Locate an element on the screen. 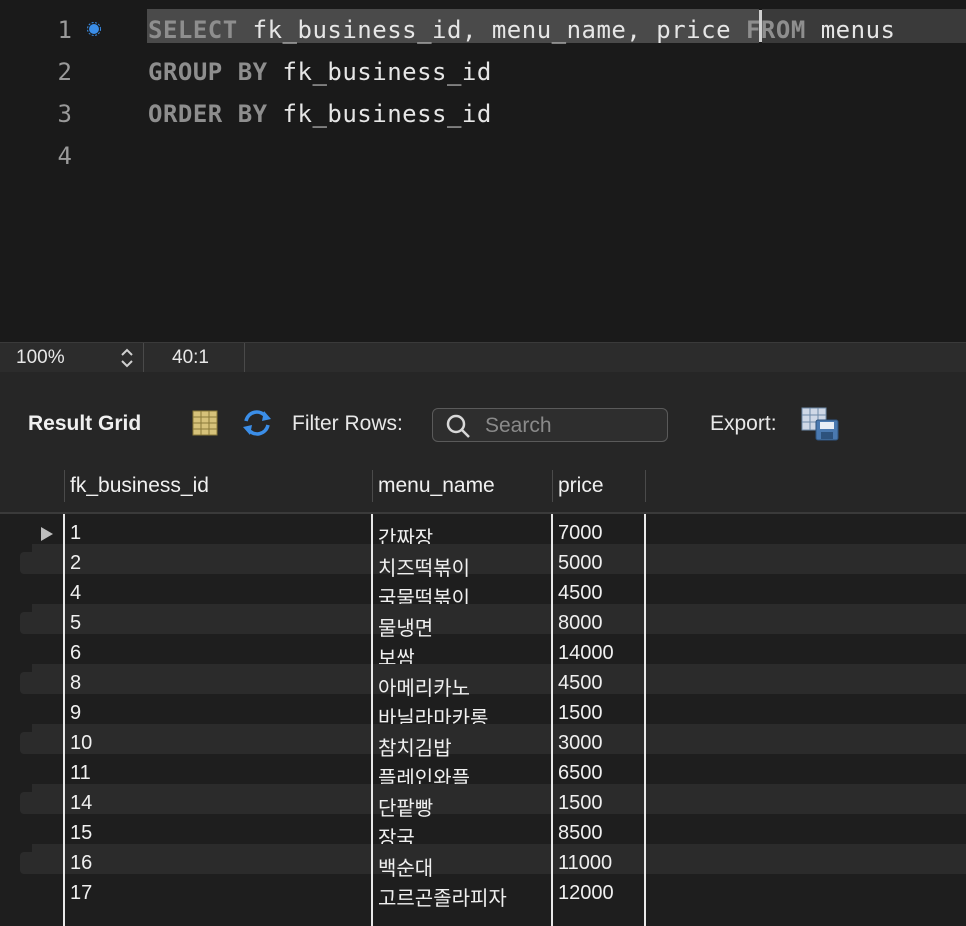  cell-price: 12000 is located at coordinates (586, 893).